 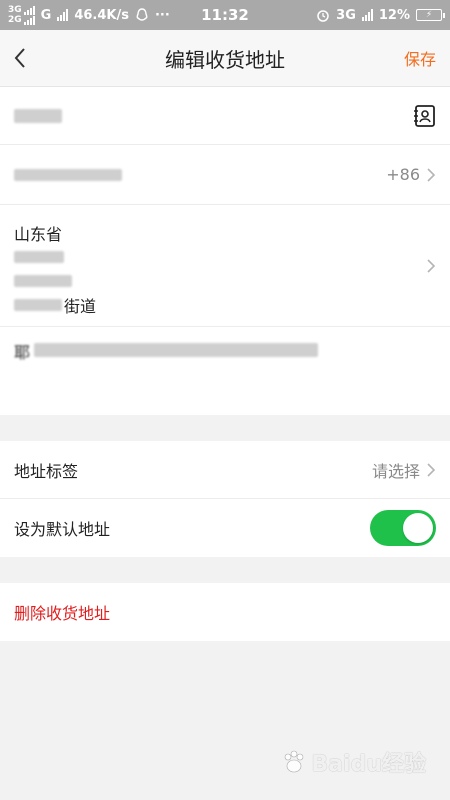 What do you see at coordinates (225, 528) in the screenshot?
I see `default-address-row: 设为默认地址` at bounding box center [225, 528].